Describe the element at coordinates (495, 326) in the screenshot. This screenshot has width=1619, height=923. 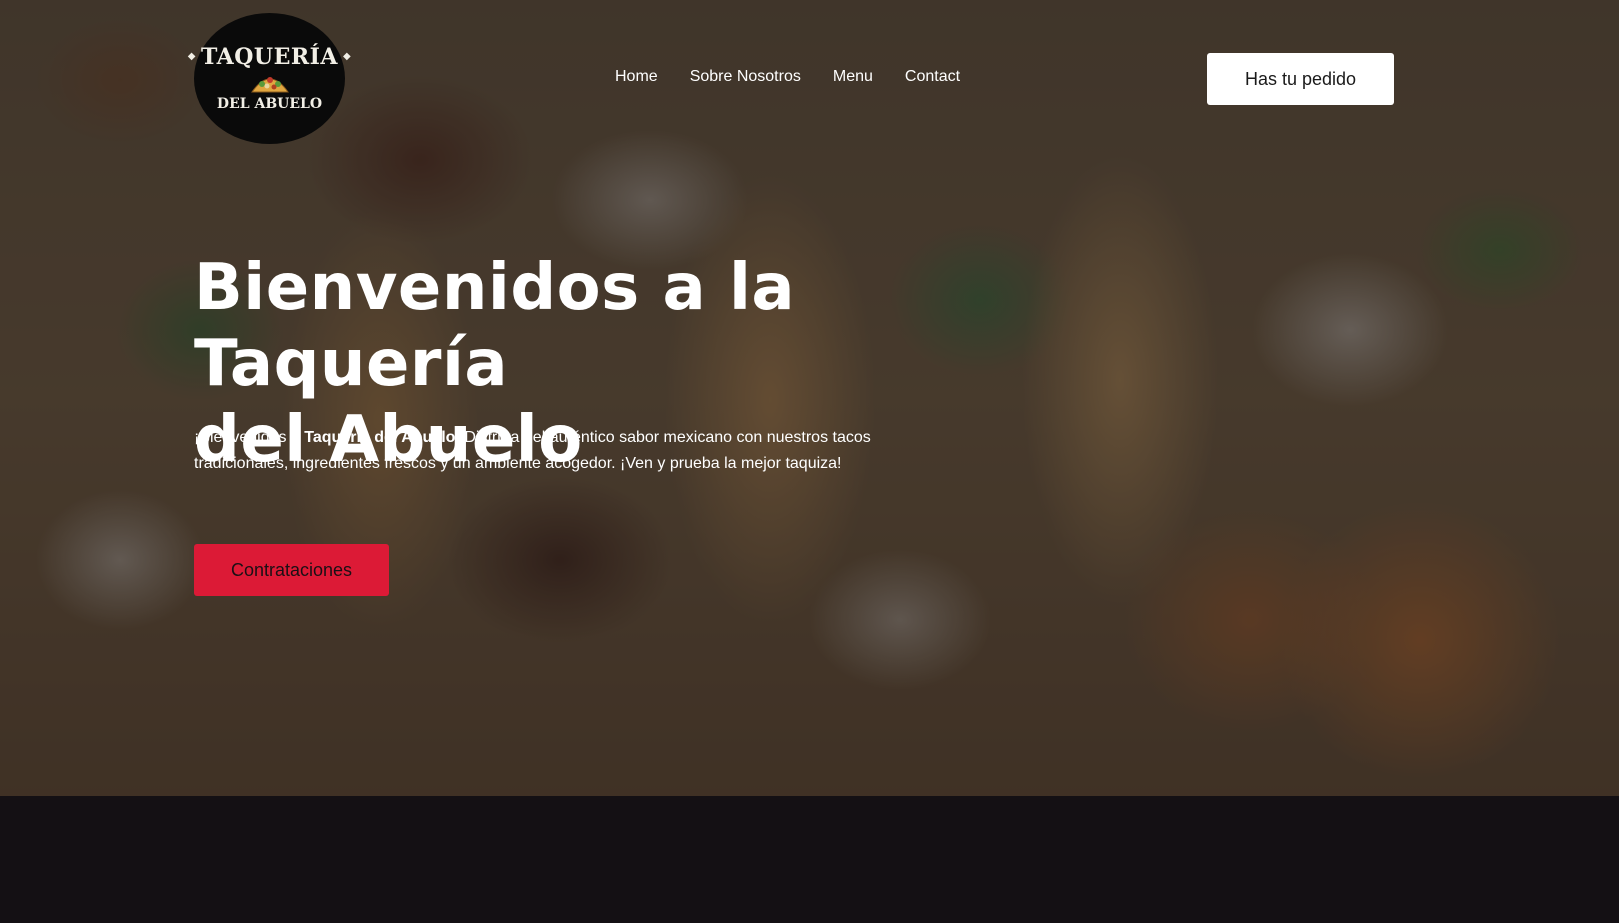
I see `hero-title-line-1: Bienvenidos a la Taquería` at that location.